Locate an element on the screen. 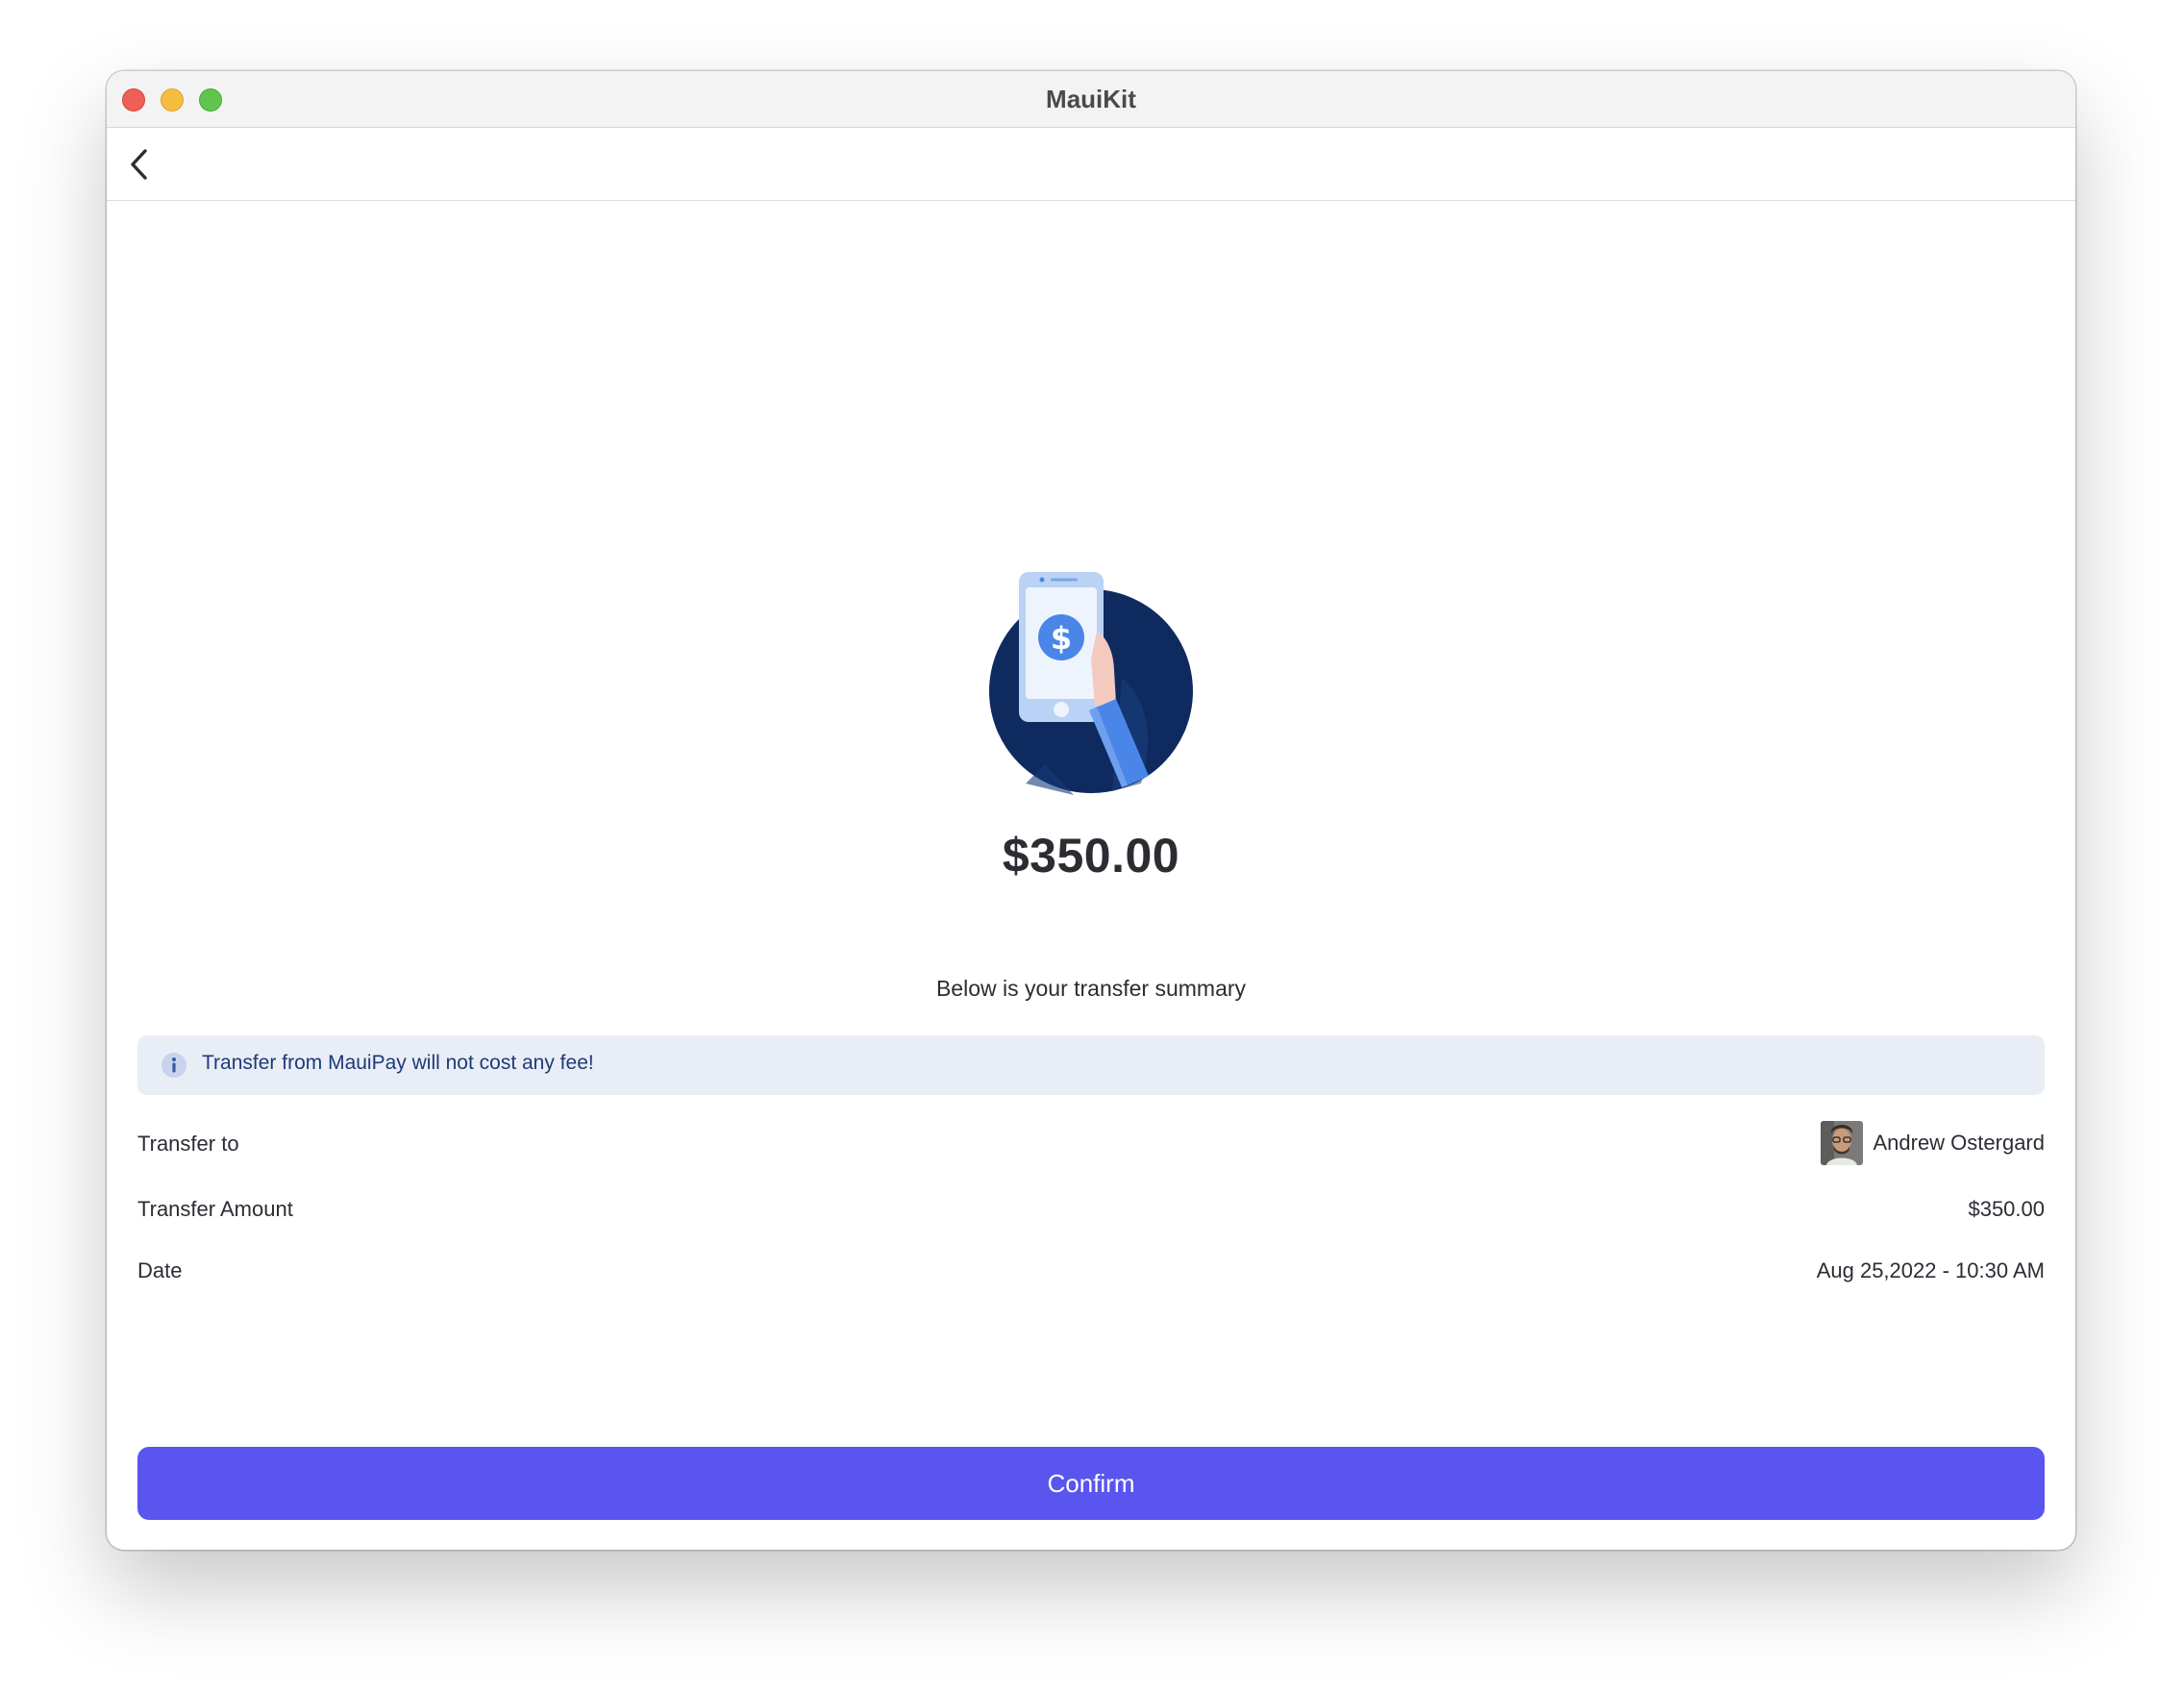  avatar is located at coordinates (1843, 1143).